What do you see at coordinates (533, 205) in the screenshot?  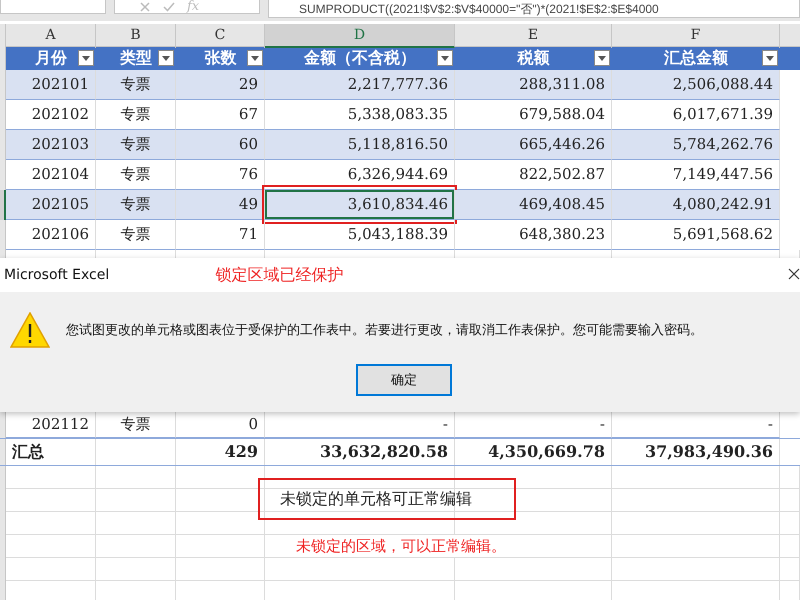 I see `table-cell: 469,408.45` at bounding box center [533, 205].